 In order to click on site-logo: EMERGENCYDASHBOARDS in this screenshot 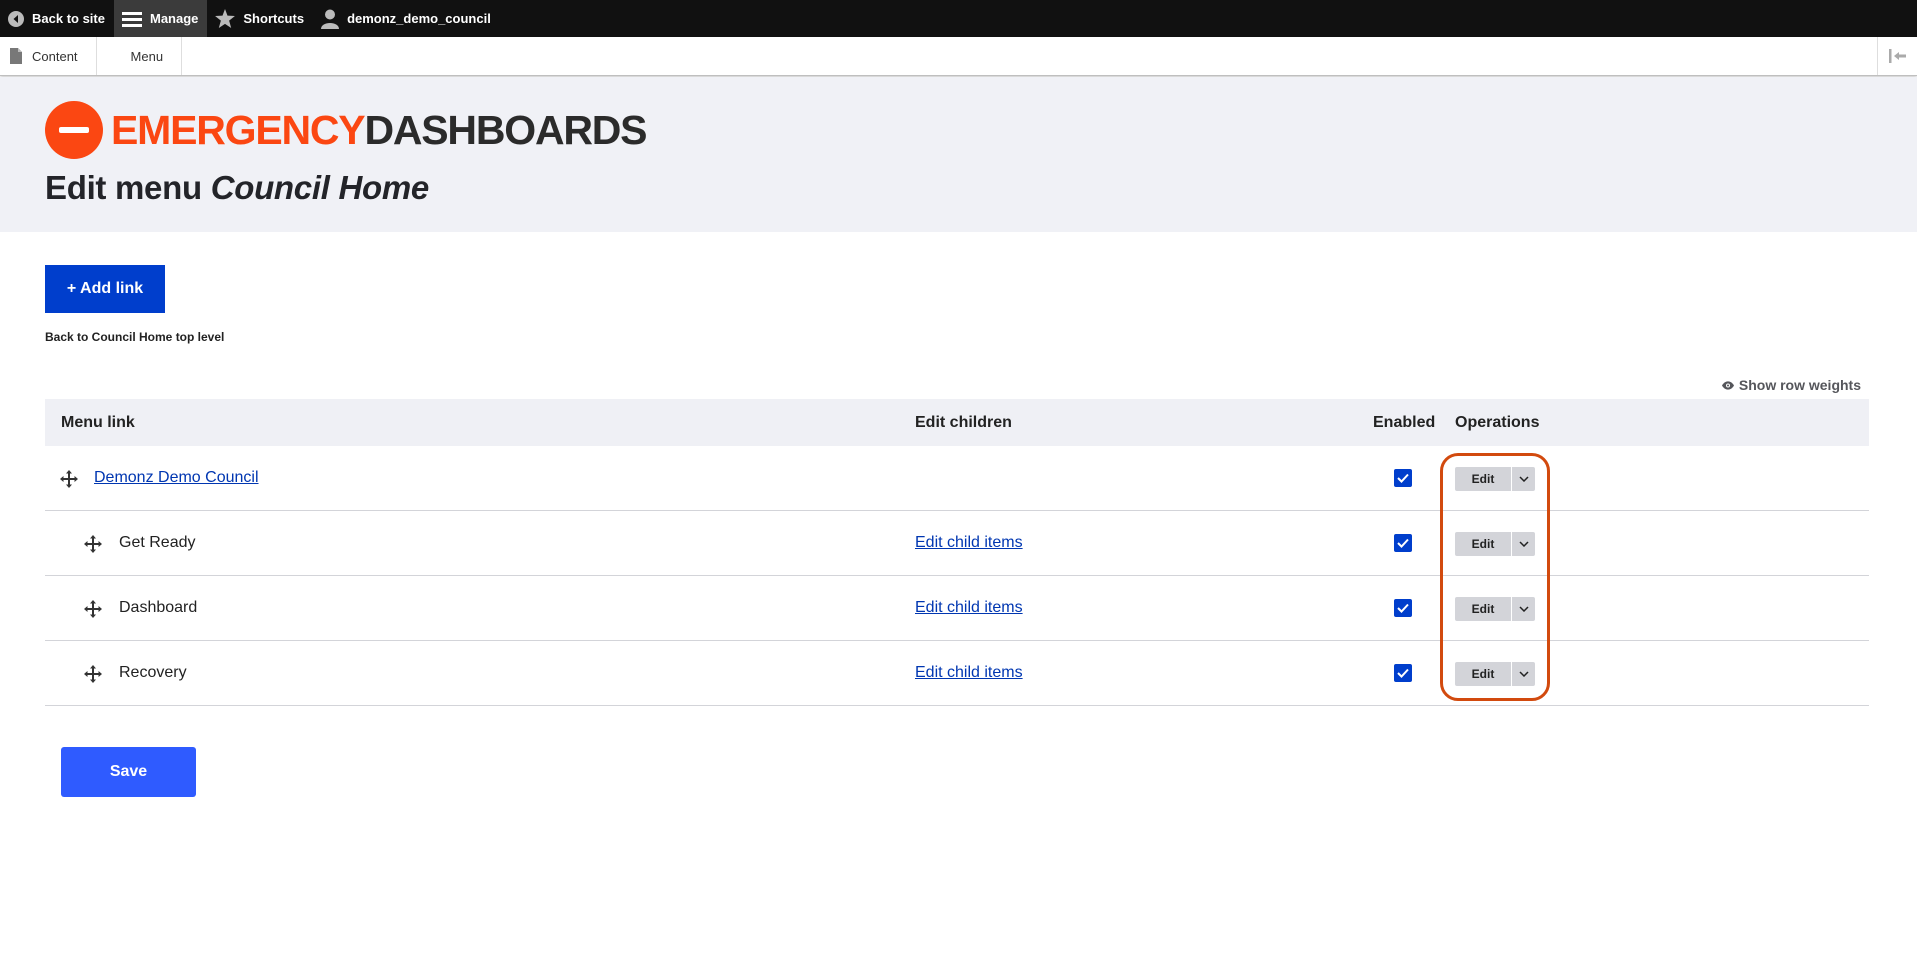, I will do `click(346, 130)`.